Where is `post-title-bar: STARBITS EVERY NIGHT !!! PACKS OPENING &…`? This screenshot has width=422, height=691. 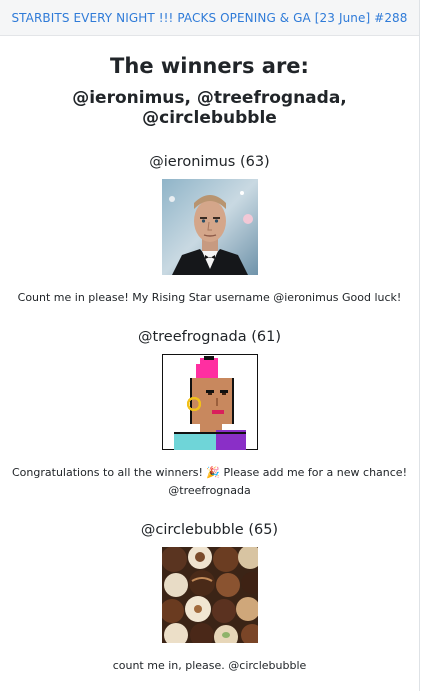 post-title-bar: STARBITS EVERY NIGHT !!! PACKS OPENING &… is located at coordinates (209, 18).